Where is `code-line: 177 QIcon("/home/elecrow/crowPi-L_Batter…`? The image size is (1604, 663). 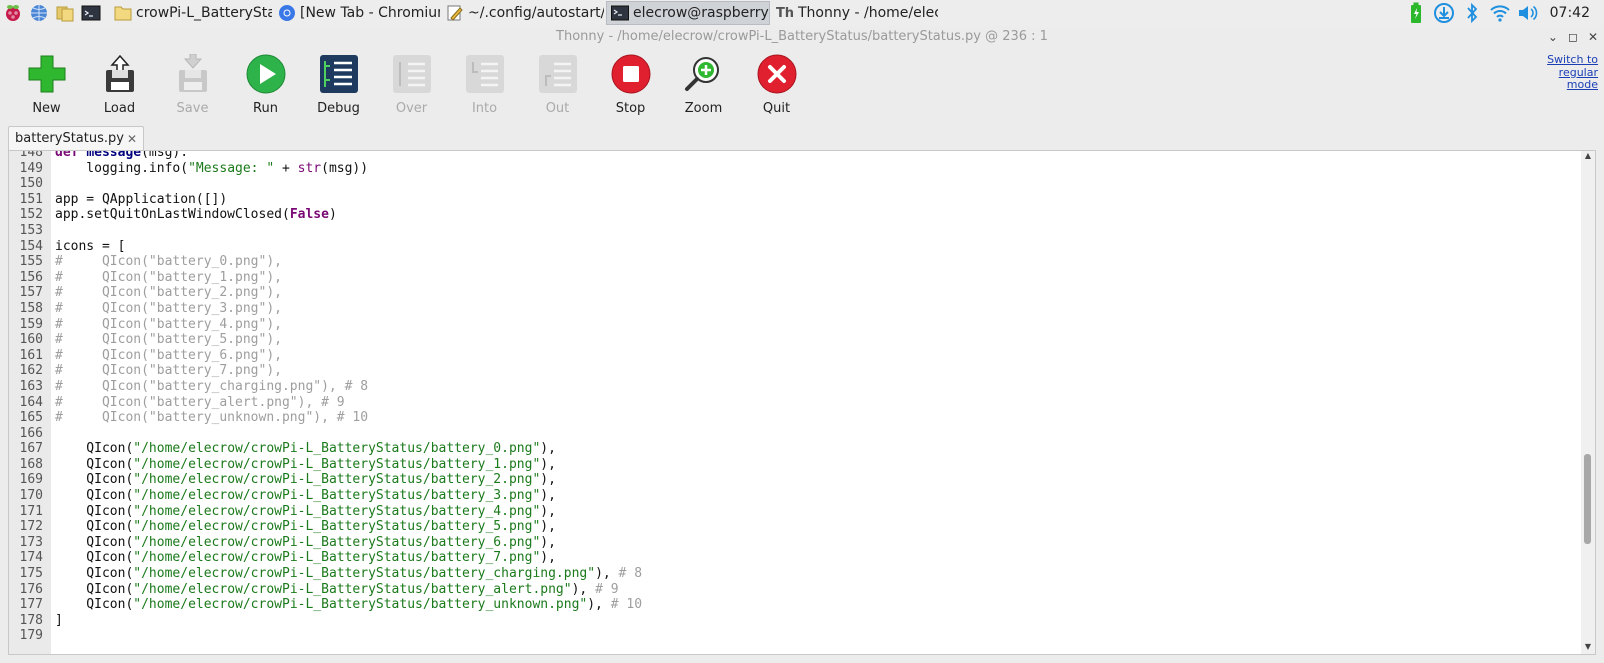 code-line: 177 QIcon("/home/elecrow/crowPi-L_Batter… is located at coordinates (795, 605).